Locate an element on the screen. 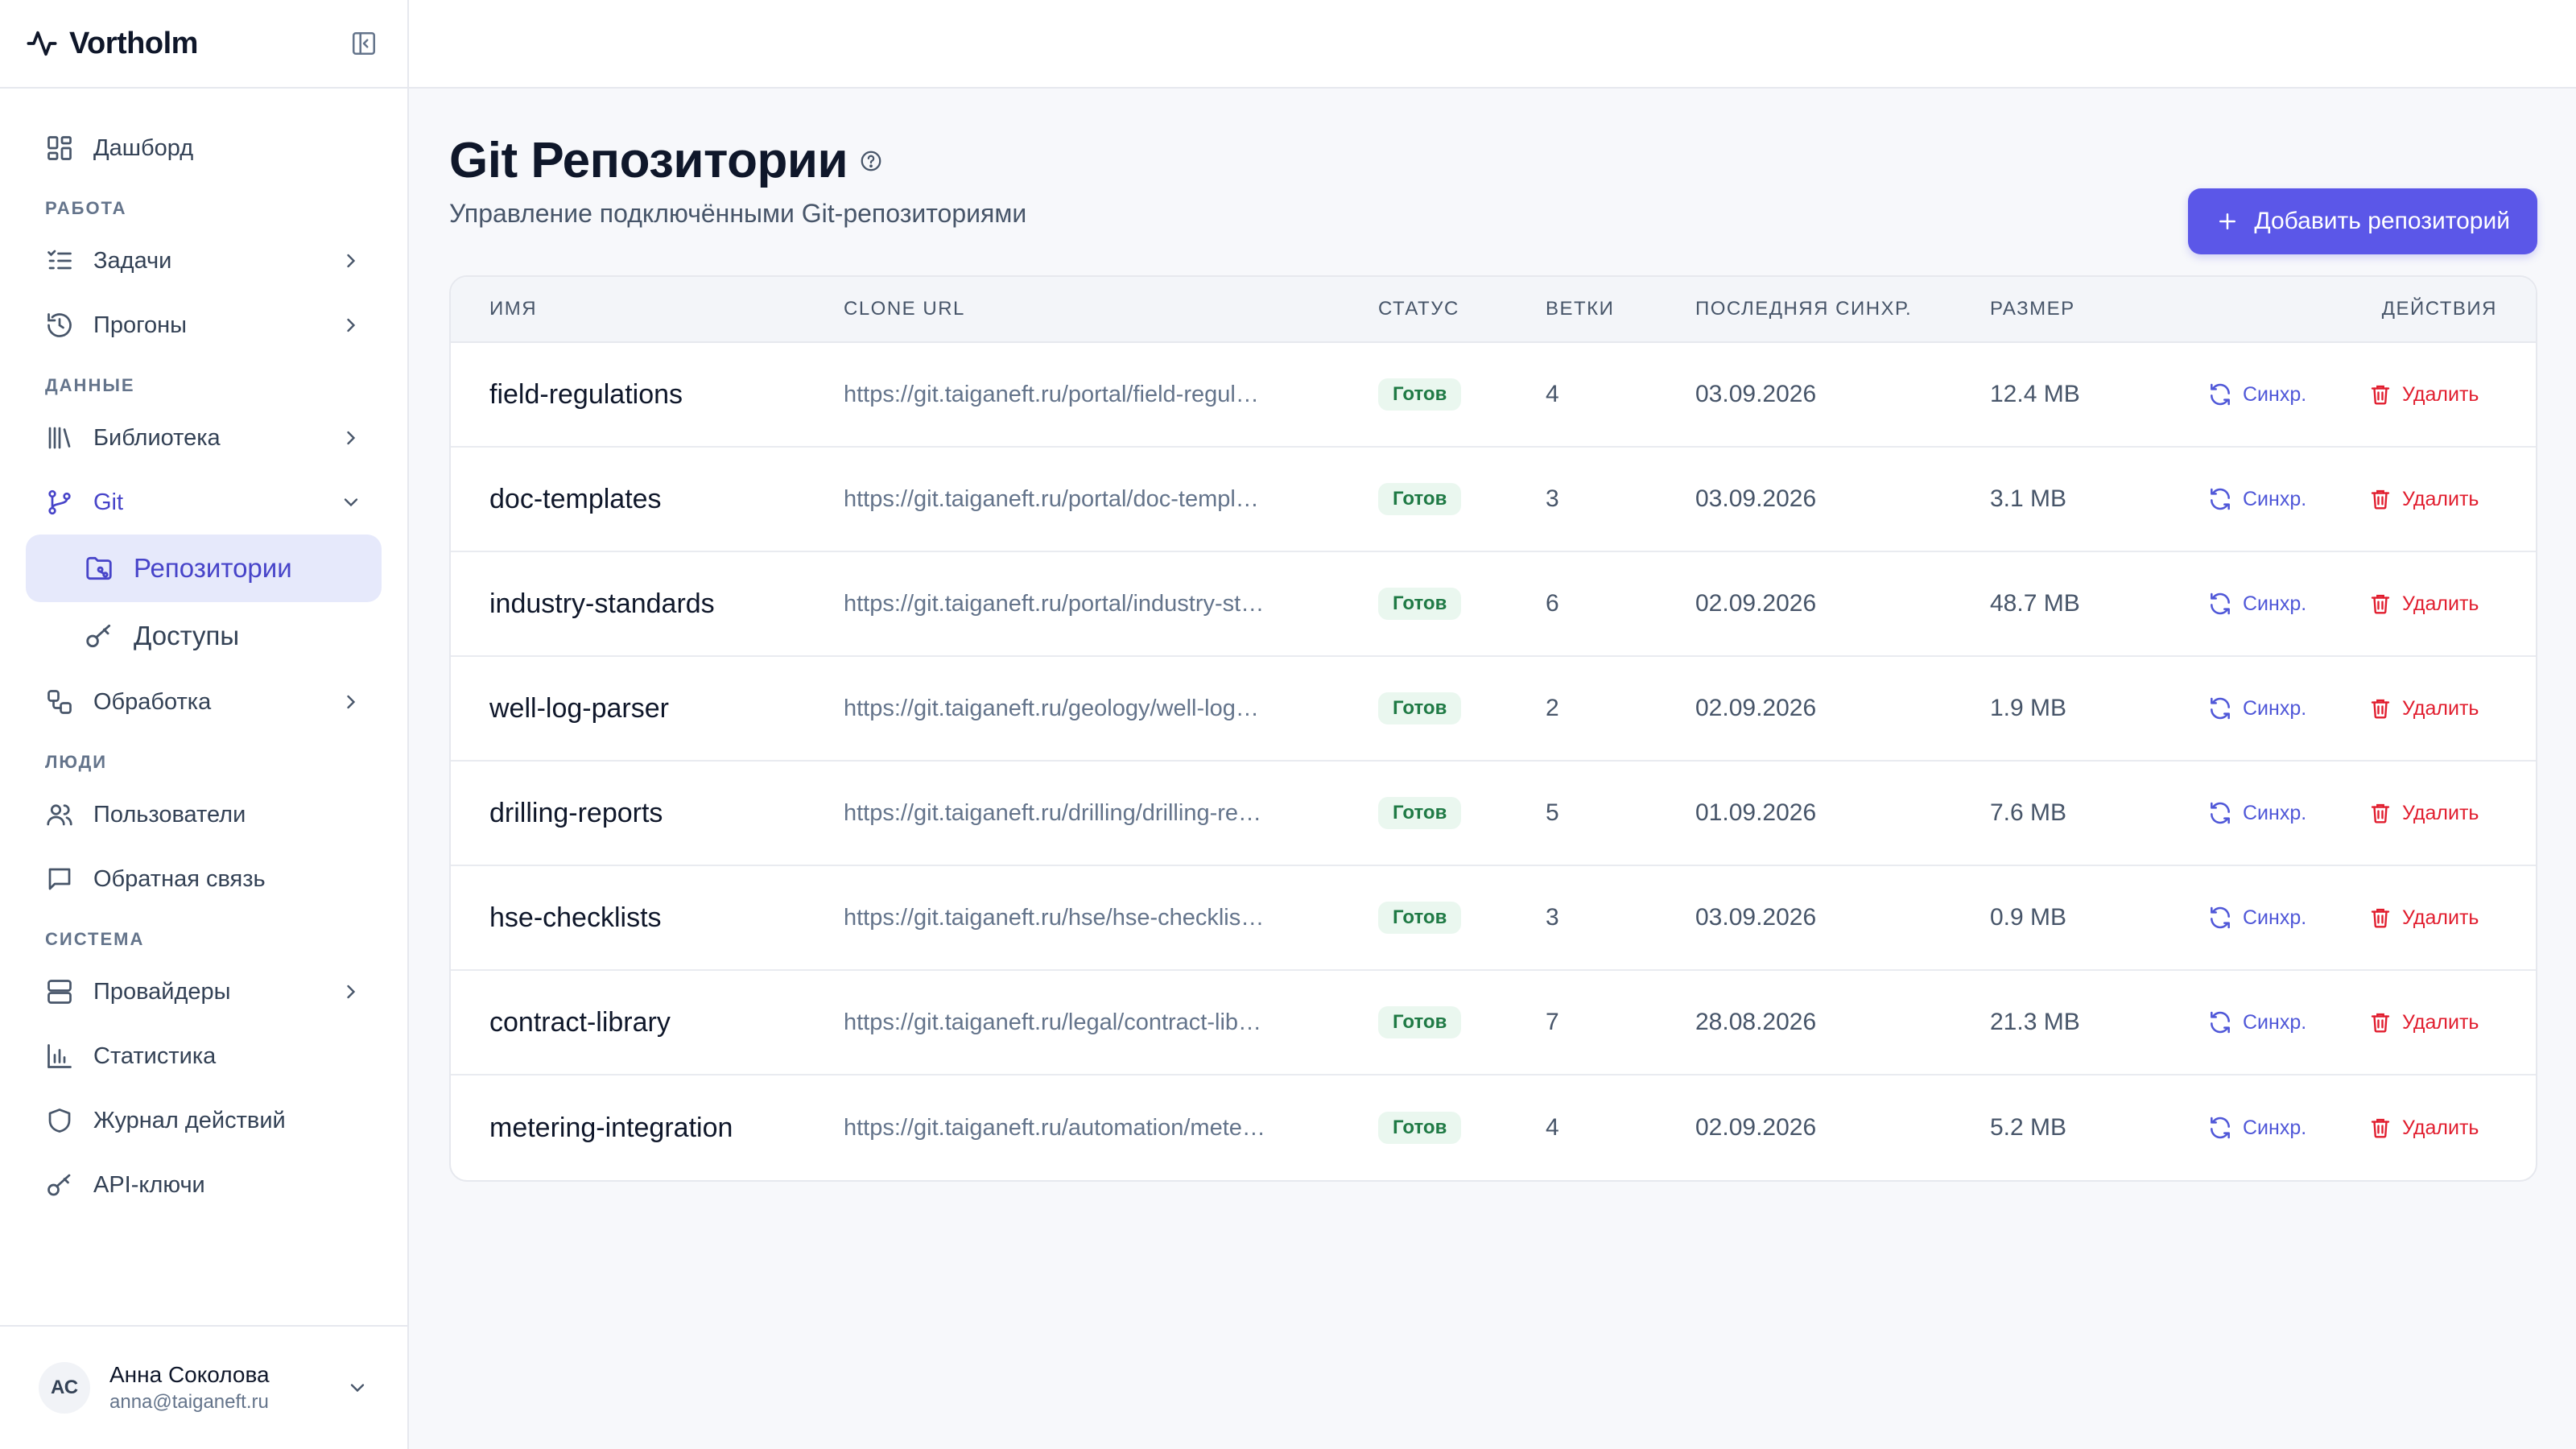 The width and height of the screenshot is (2576, 1449). brand: Vortholm is located at coordinates (112, 44).